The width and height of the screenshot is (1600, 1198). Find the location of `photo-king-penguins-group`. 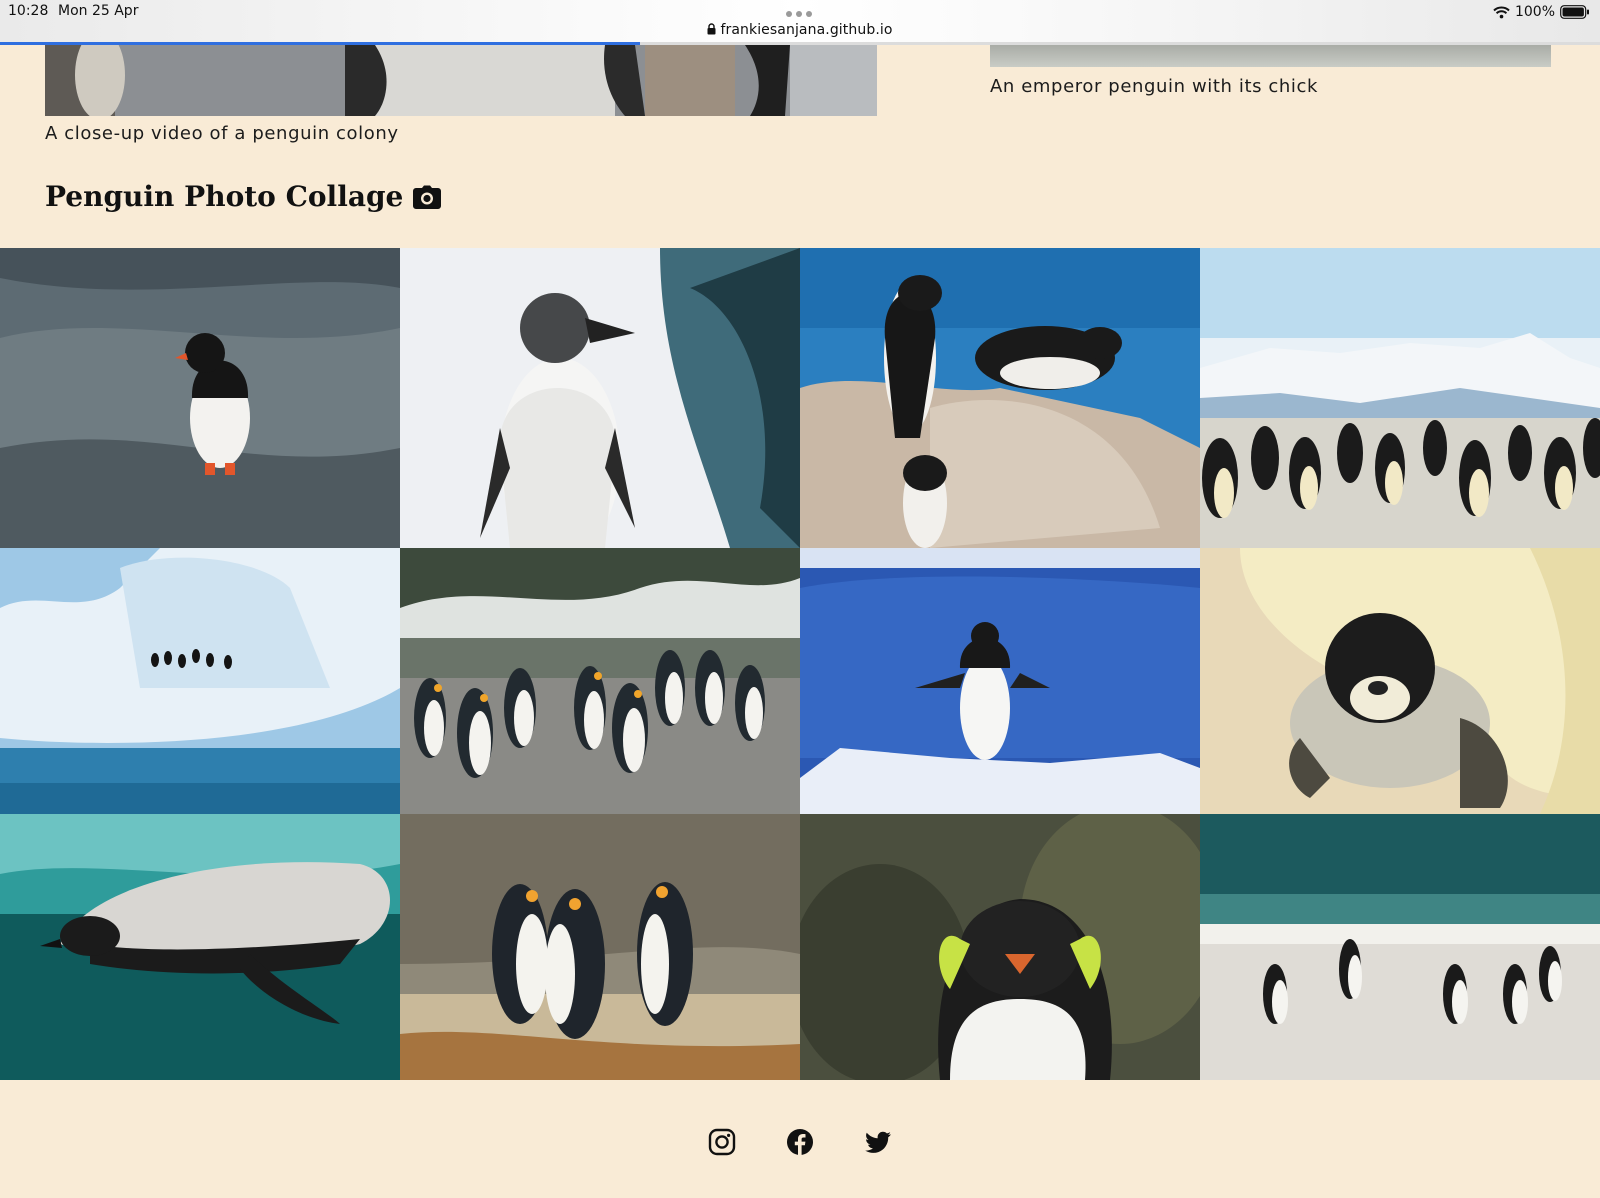

photo-king-penguins-group is located at coordinates (600, 947).